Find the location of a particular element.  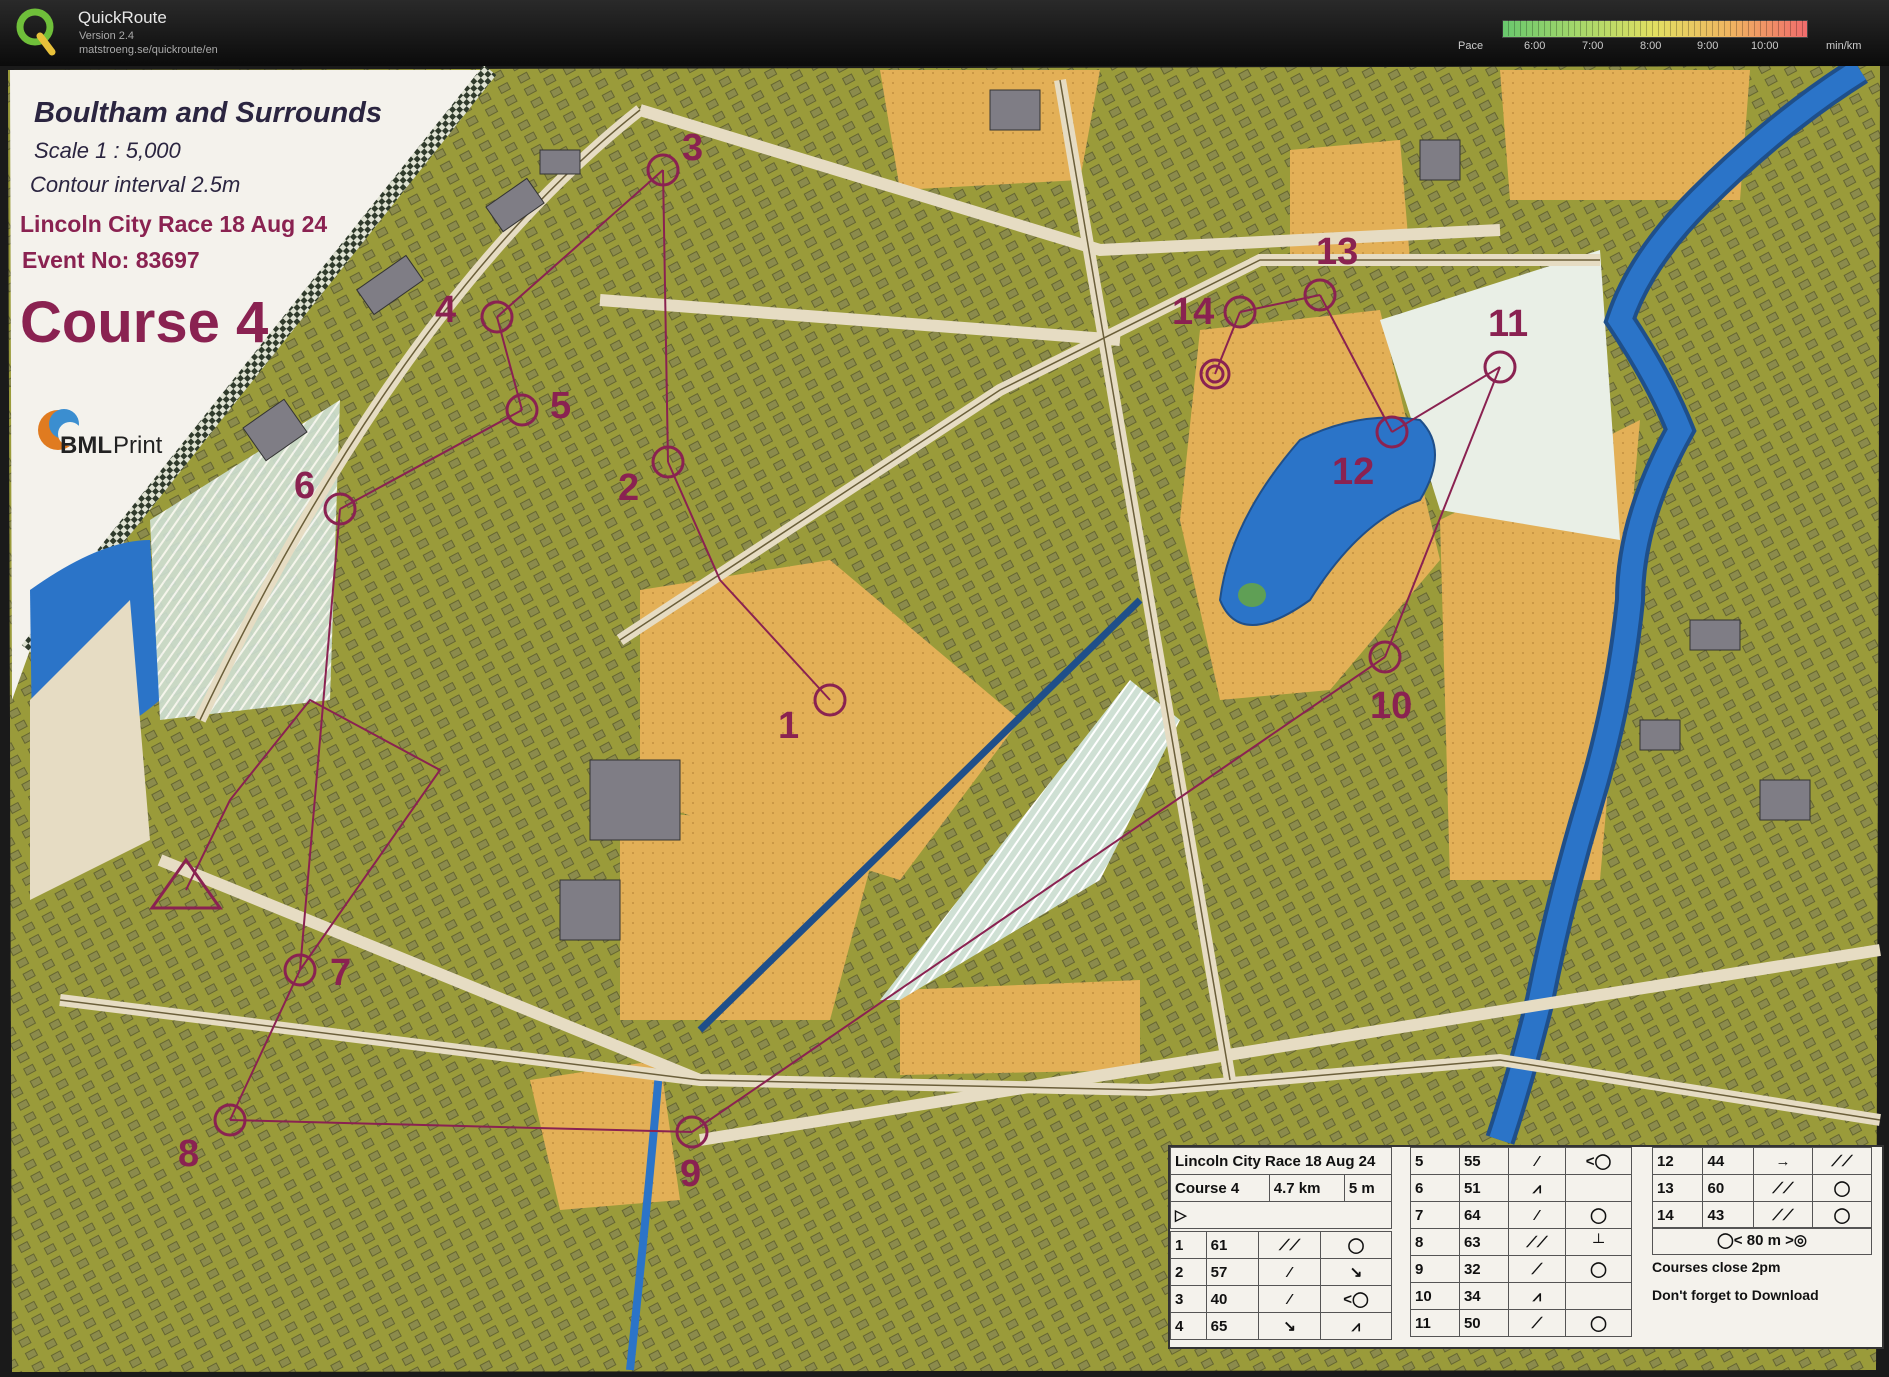

description-row: 12 44 → ⟋⟋ is located at coordinates (1762, 1161).